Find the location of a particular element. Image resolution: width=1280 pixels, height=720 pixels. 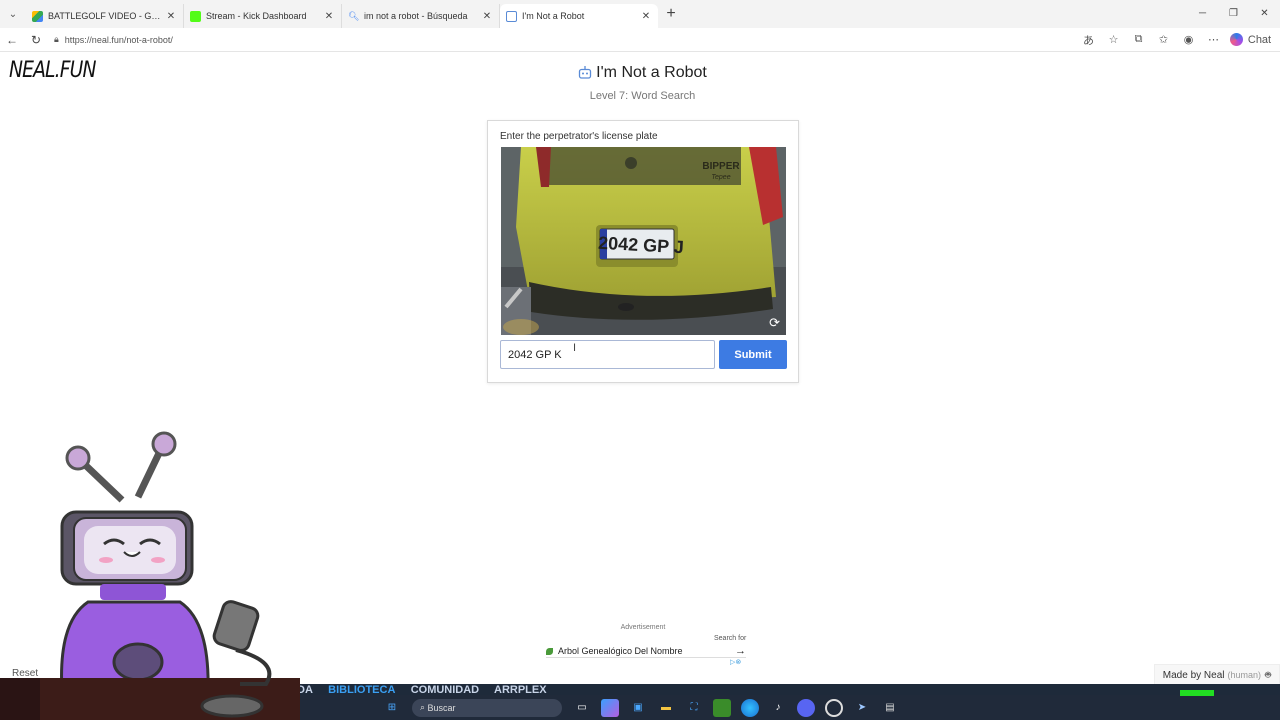

maximize-icon: ❐ is located at coordinates (1233, 14).